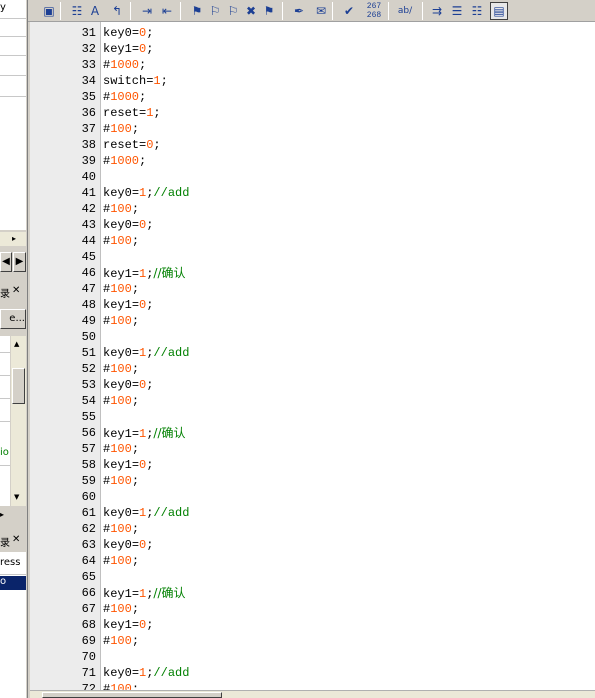 The height and width of the screenshot is (698, 595). I want to click on code-line: switch=1;, so click(135, 81).